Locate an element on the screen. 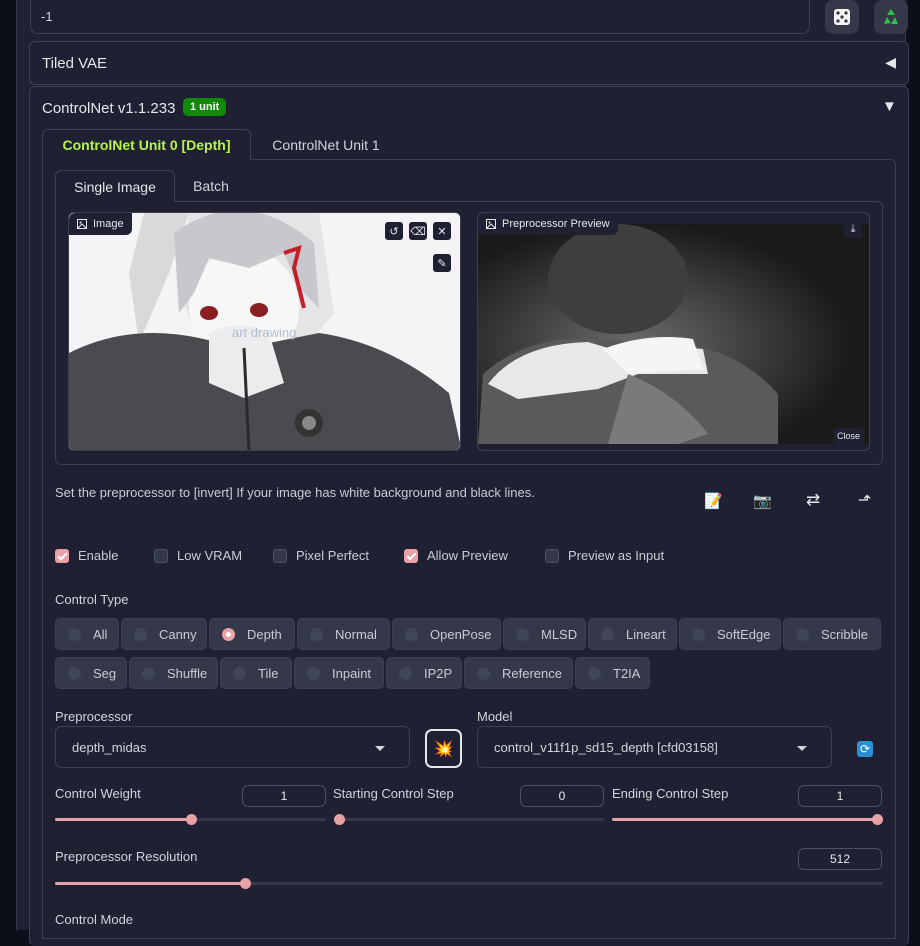 This screenshot has width=920, height=946. random-seed-button is located at coordinates (842, 17).